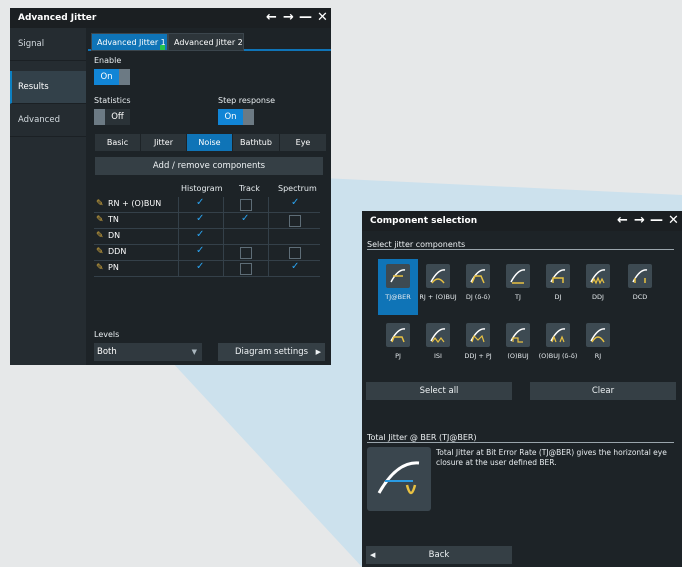 This screenshot has width=682, height=567. Describe the element at coordinates (48, 120) in the screenshot. I see `sidebar-item-advanced: Advanced` at that location.